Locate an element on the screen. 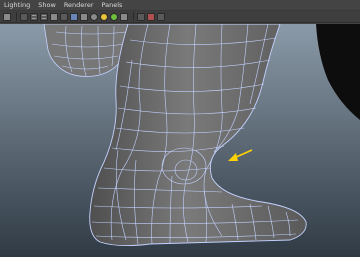 Image resolution: width=360 pixels, height=257 pixels. menu-renderer: Renderer is located at coordinates (79, 5).